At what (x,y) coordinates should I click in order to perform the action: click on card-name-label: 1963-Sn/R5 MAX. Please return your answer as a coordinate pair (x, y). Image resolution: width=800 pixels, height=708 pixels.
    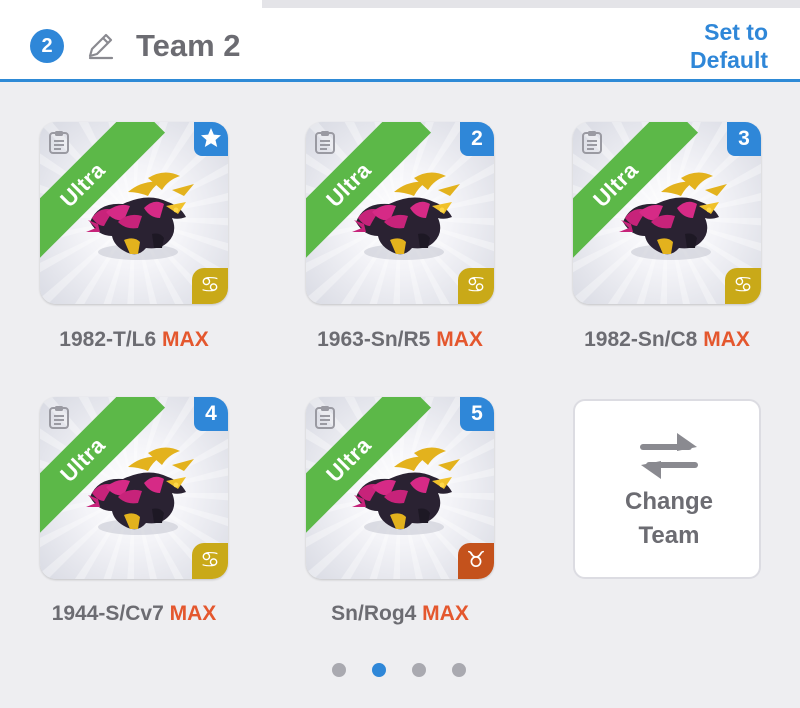
    Looking at the image, I should click on (400, 340).